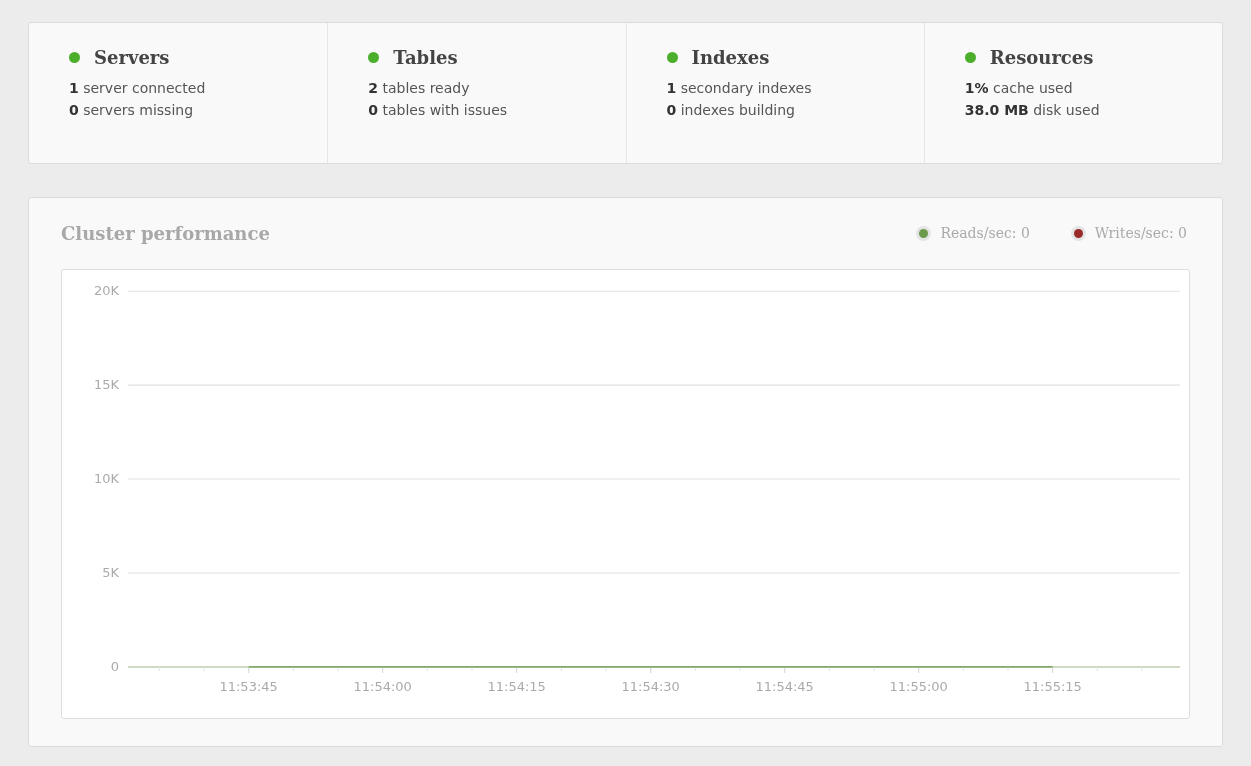  I want to click on y-tick-label: 10K, so click(107, 478).